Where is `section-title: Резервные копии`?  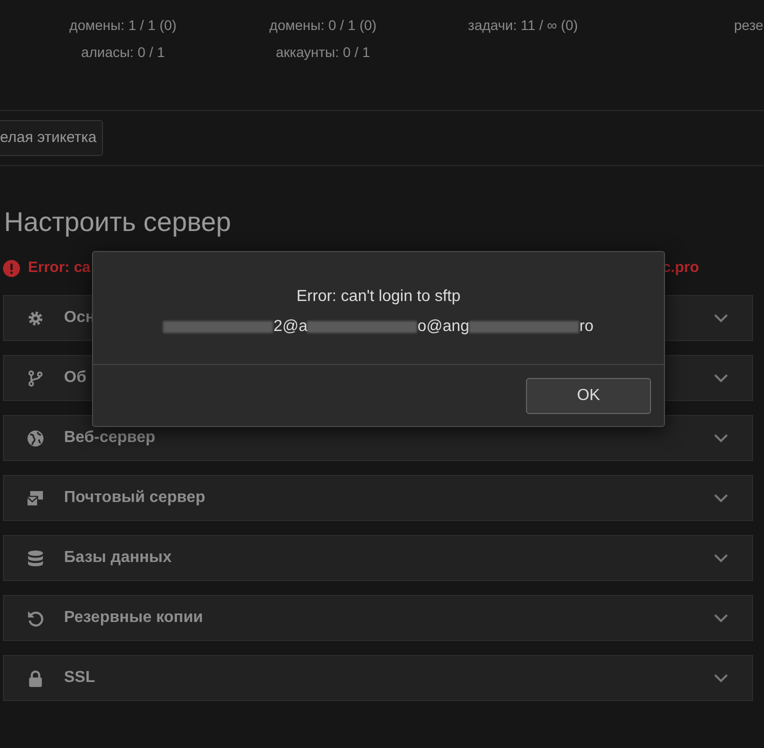
section-title: Резервные копии is located at coordinates (134, 618).